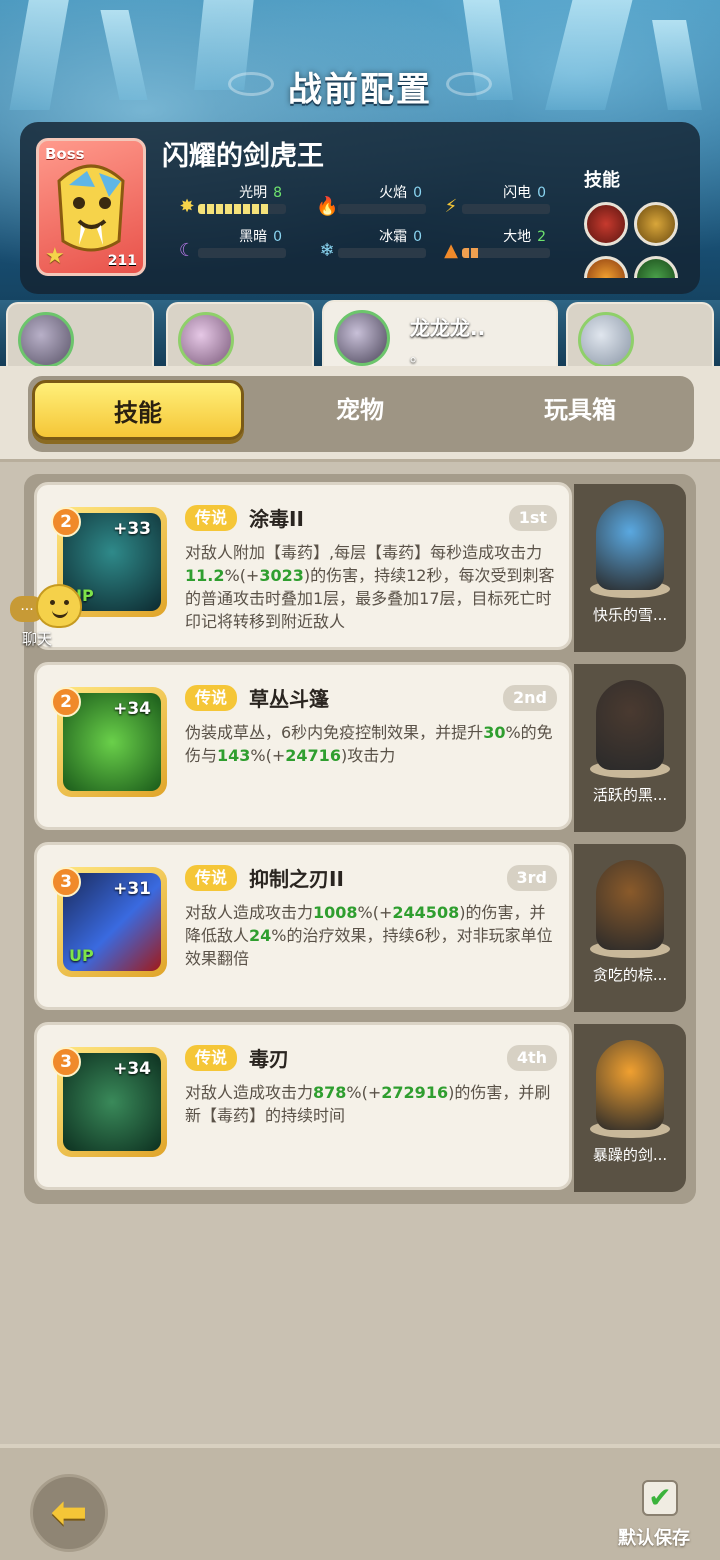  I want to click on boss-avatar: Boss 211 ★, so click(91, 207).